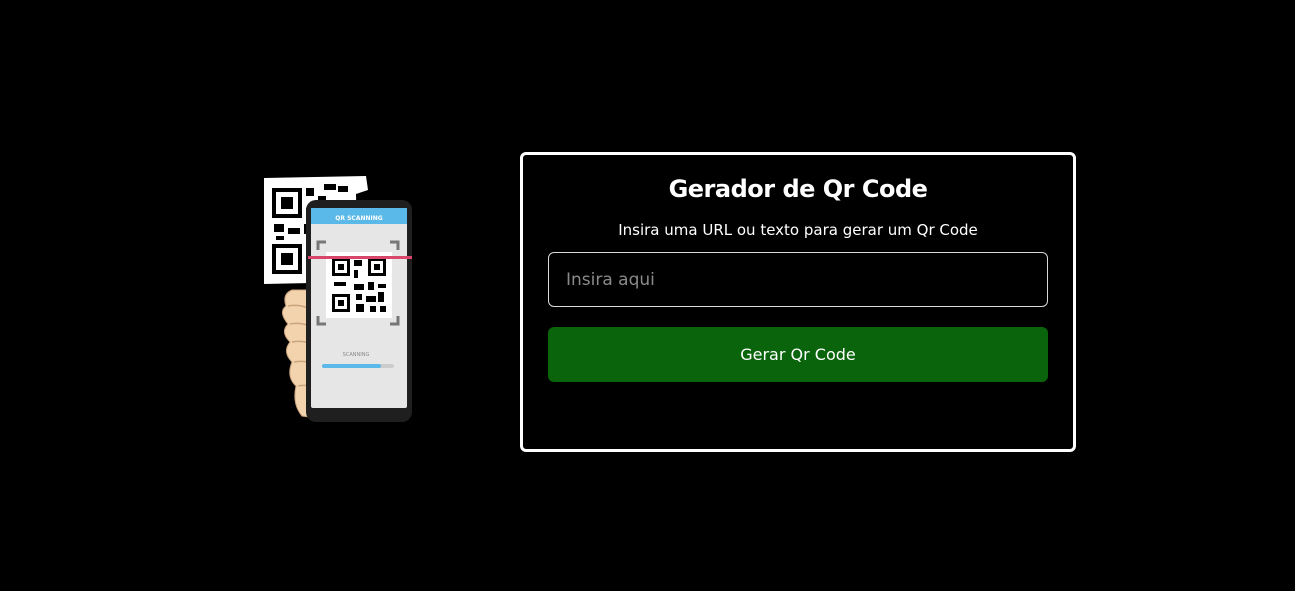 The width and height of the screenshot is (1295, 591). Describe the element at coordinates (358, 218) in the screenshot. I see `phone-header-label: QR SCANNING` at that location.